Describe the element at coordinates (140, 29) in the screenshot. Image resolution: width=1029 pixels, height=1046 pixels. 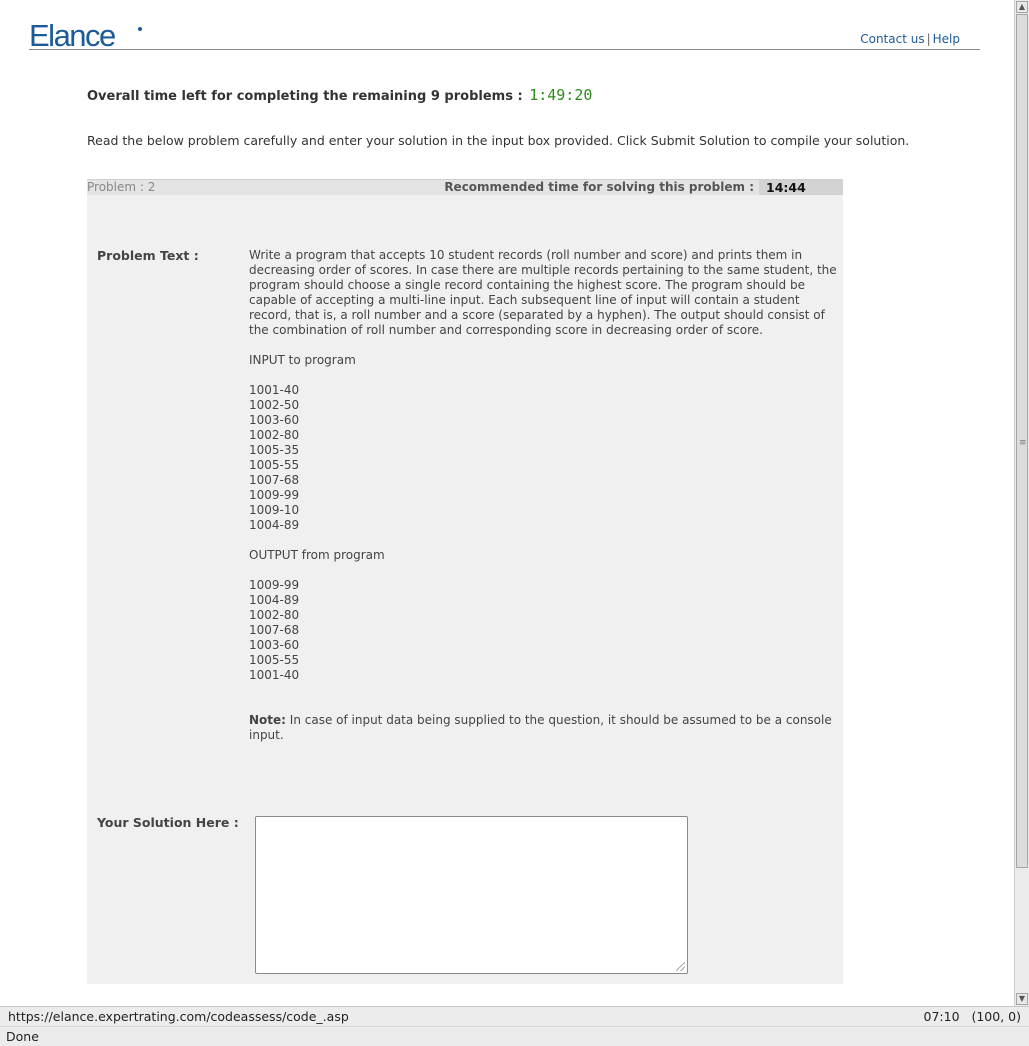
I see `logo-registered-mark` at that location.